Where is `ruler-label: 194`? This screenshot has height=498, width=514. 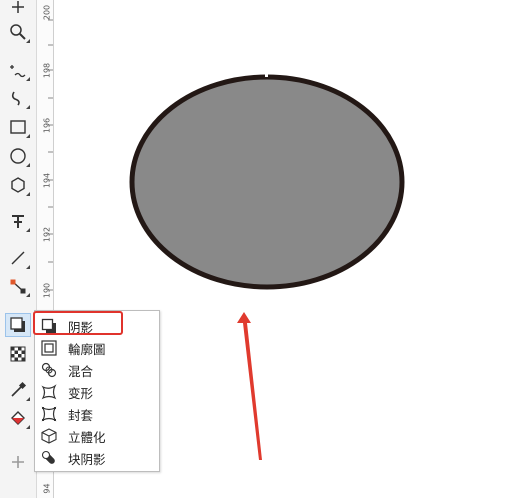 ruler-label: 194 is located at coordinates (47, 180).